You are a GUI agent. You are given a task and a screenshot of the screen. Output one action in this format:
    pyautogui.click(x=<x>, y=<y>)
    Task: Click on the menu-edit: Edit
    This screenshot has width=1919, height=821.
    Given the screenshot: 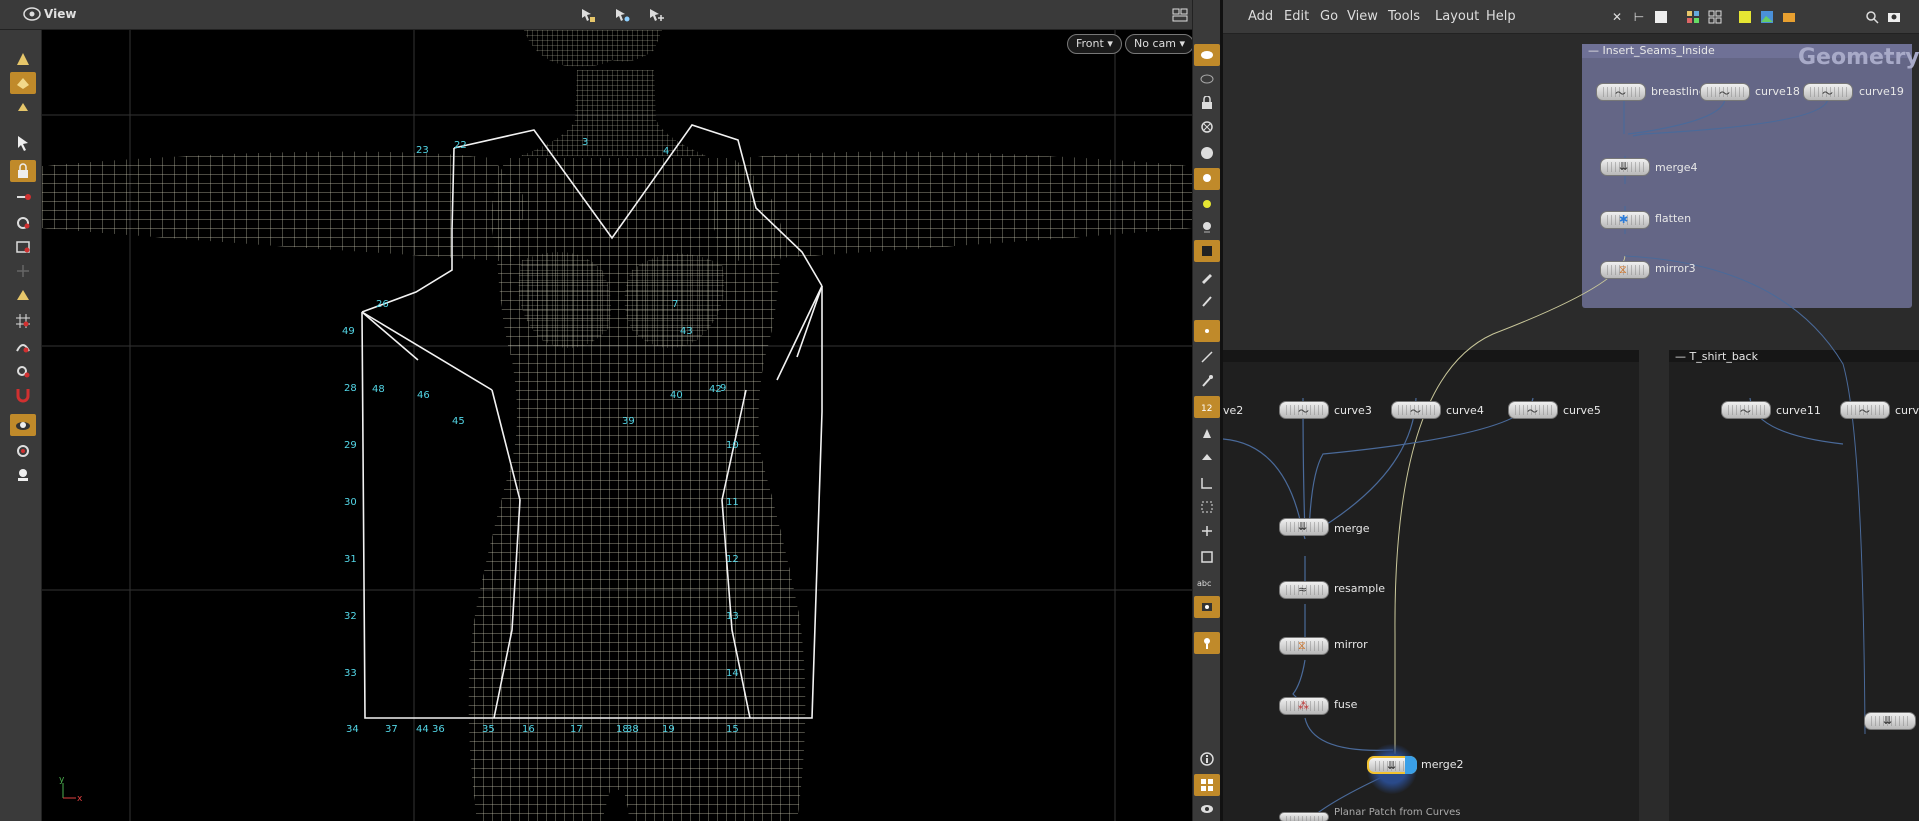 What is the action you would take?
    pyautogui.click(x=1296, y=16)
    